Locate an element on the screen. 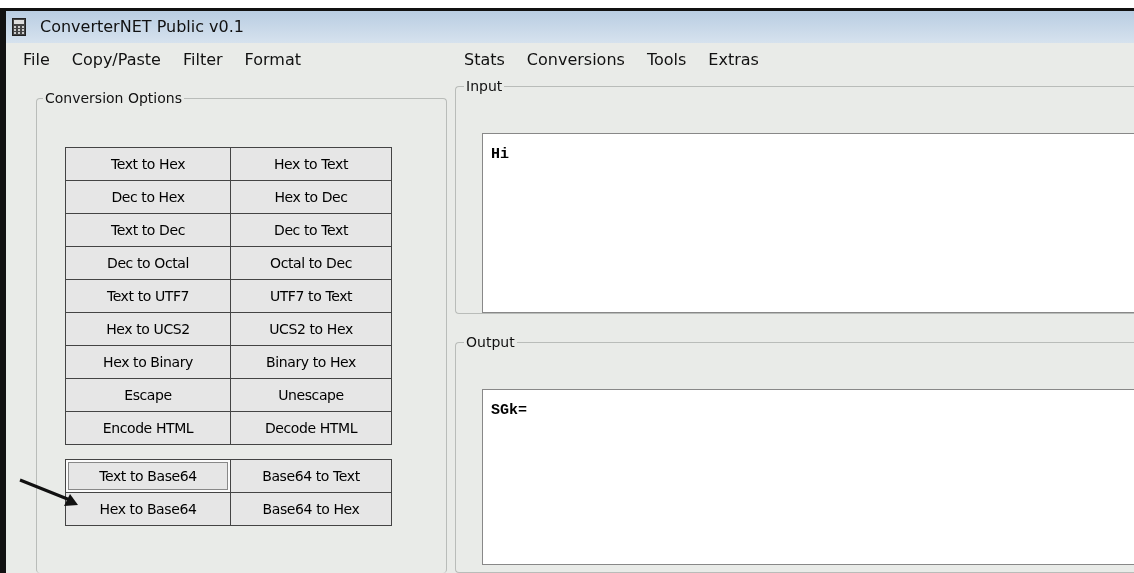 This screenshot has width=1134, height=573. conversion-button: Base64 to Text is located at coordinates (311, 476).